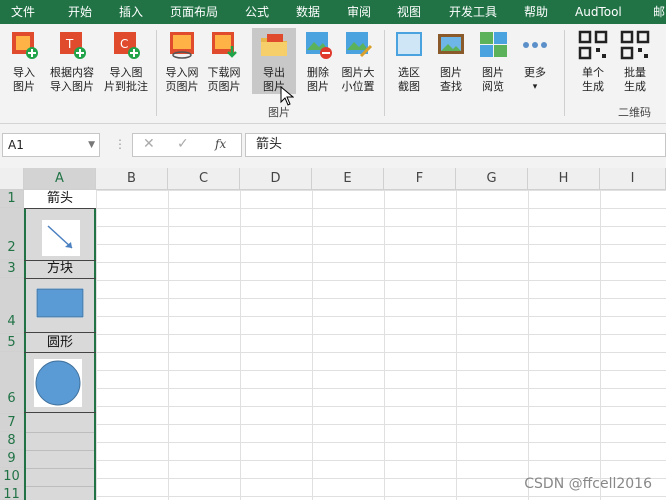 The image size is (666, 504). What do you see at coordinates (120, 144) in the screenshot?
I see `more-options-icon: ⋮` at bounding box center [120, 144].